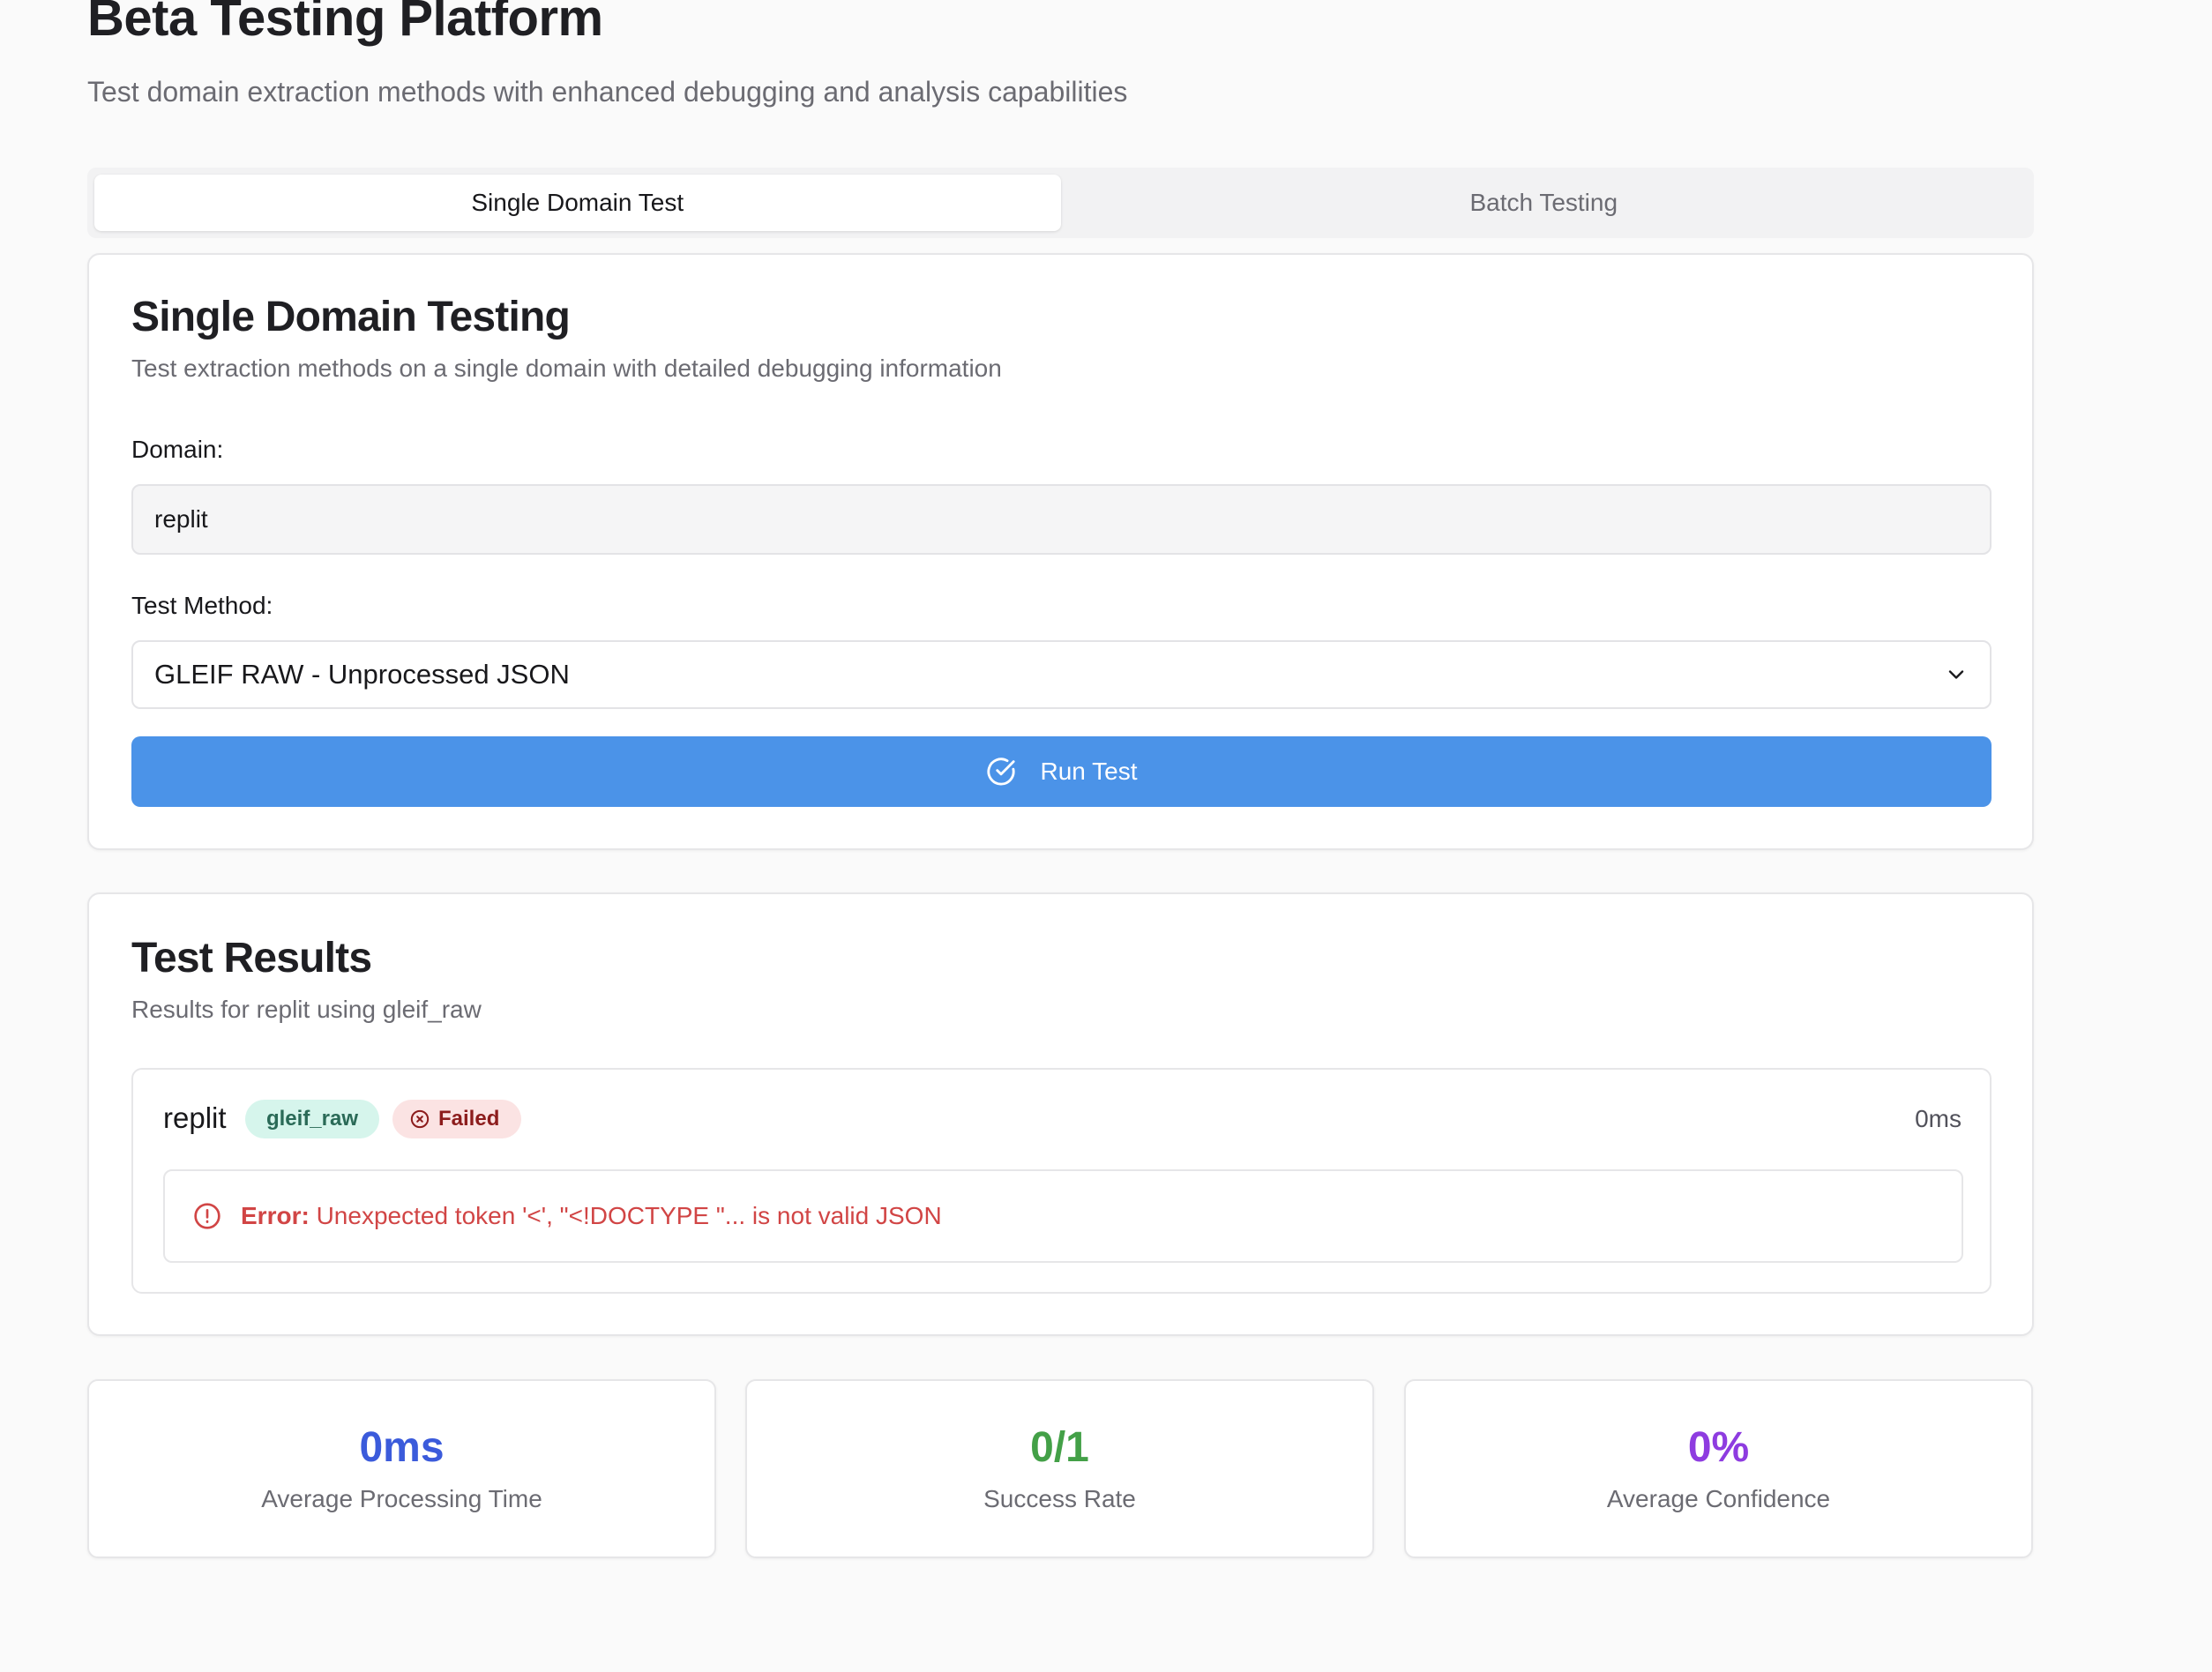 The height and width of the screenshot is (1672, 2212). Describe the element at coordinates (469, 1119) in the screenshot. I see `status-badge-label: Failed` at that location.